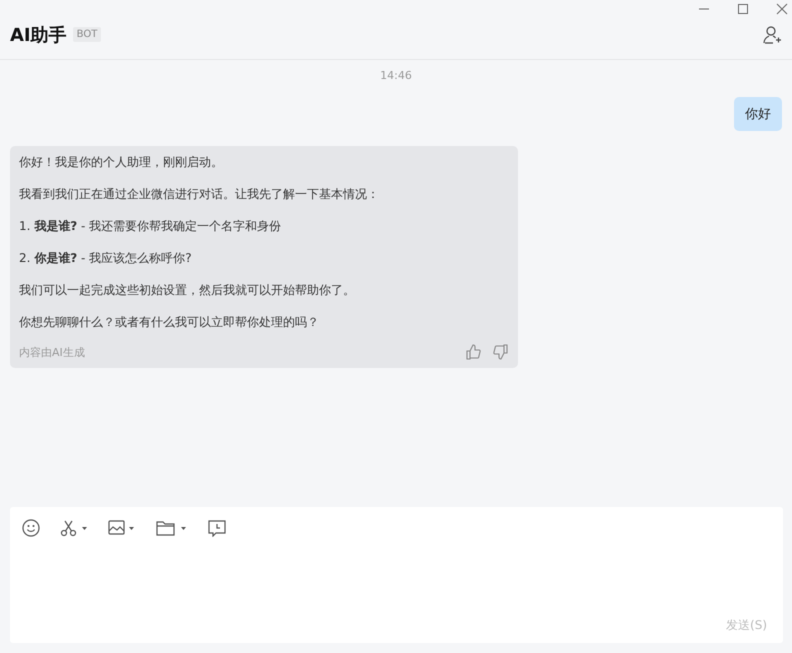  What do you see at coordinates (187, 290) in the screenshot?
I see `message-paragraph: 我们可以一起完成这些初始设置，然后我就可以开始帮助你了。` at bounding box center [187, 290].